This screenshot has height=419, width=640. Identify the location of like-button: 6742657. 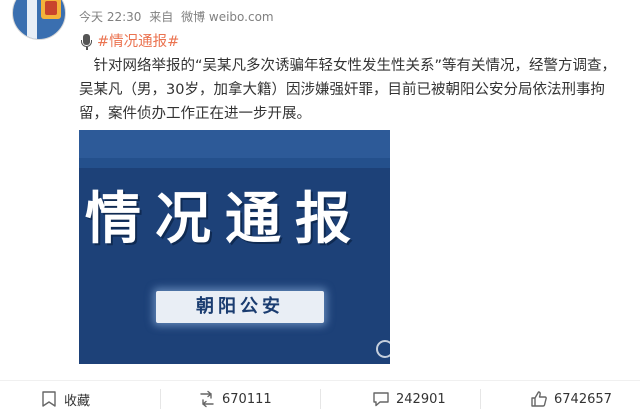
(571, 399).